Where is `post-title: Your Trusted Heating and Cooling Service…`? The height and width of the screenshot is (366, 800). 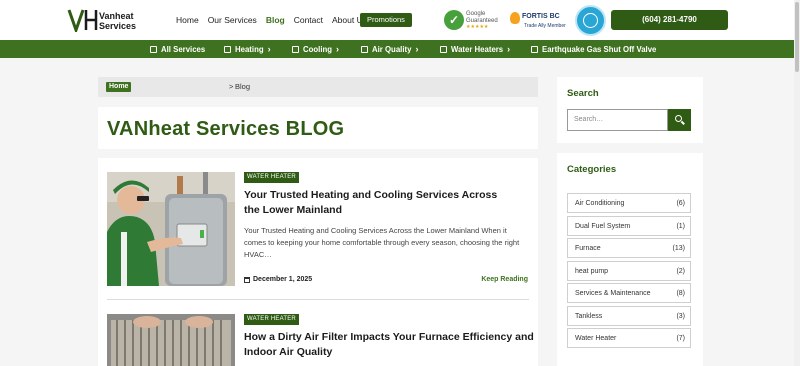
post-title: Your Trusted Heating and Cooling Service… is located at coordinates (379, 203).